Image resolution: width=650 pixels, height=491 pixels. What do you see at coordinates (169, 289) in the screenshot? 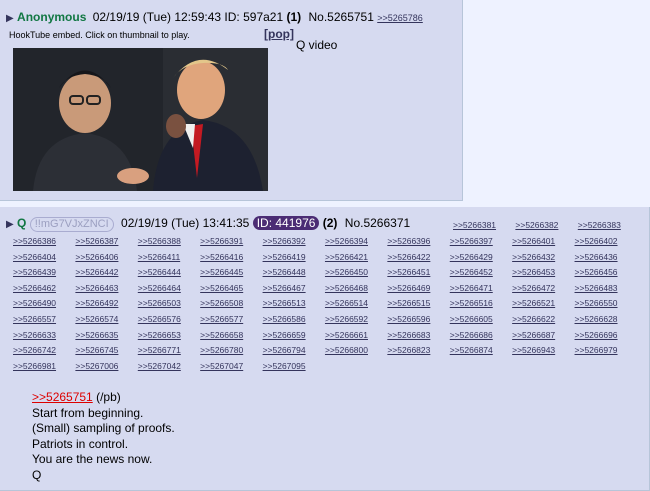
I see `backlink: >>5266464` at bounding box center [169, 289].